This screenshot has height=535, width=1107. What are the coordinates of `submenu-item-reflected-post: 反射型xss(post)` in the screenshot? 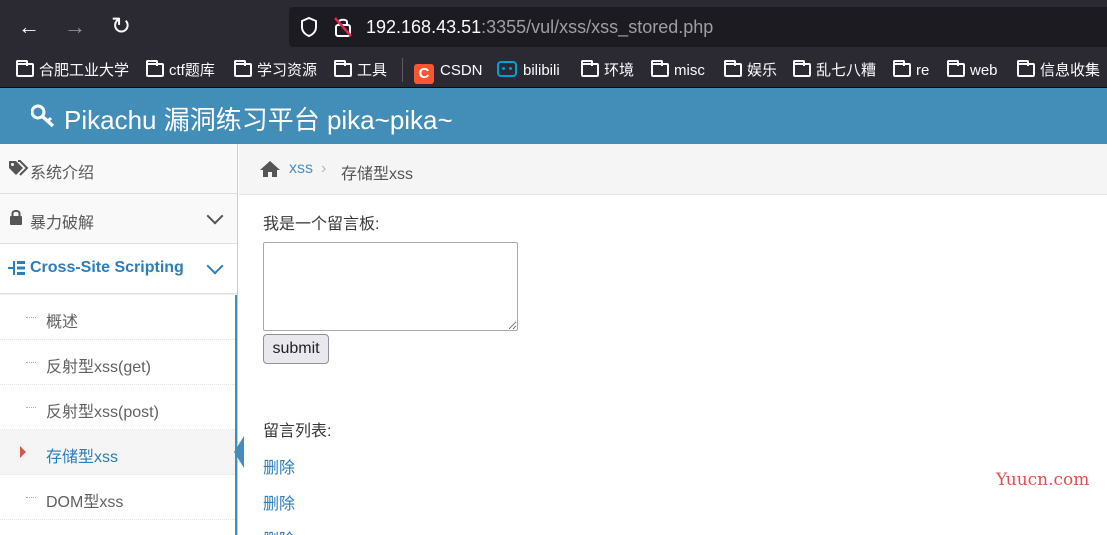 It's located at (117, 407).